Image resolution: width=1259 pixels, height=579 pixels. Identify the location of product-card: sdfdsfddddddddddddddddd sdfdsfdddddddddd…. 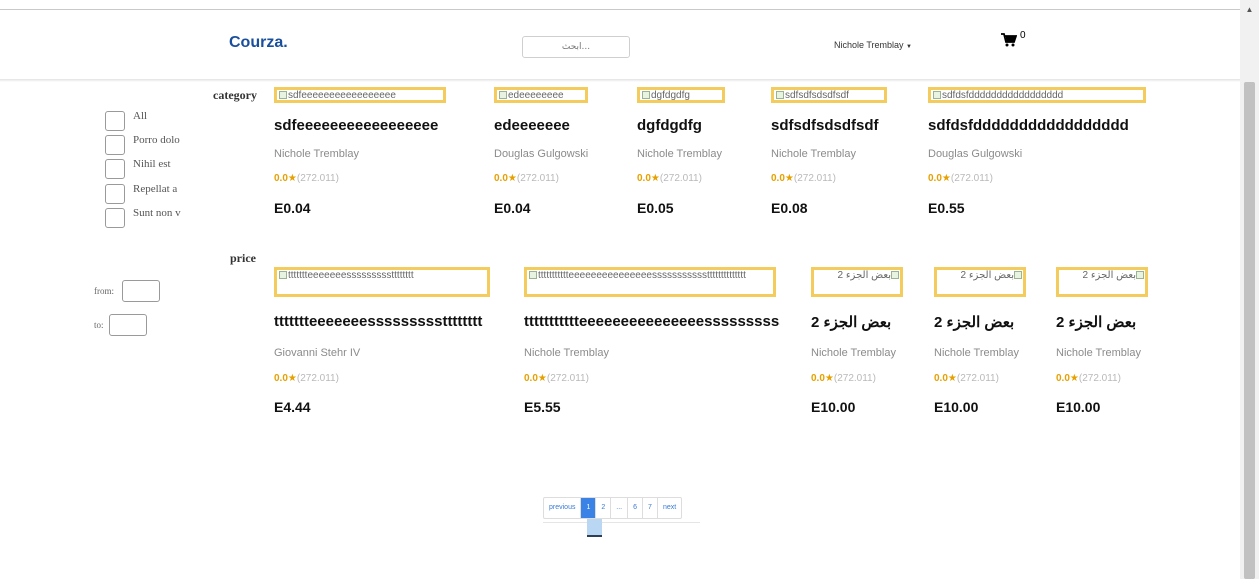
(1039, 157).